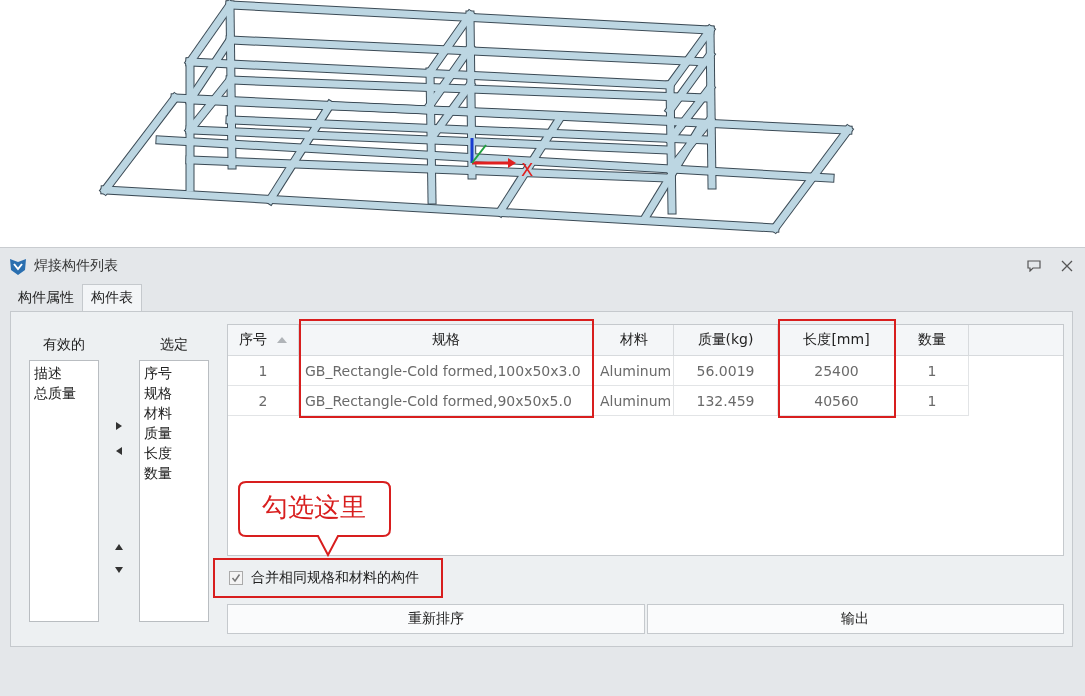  Describe the element at coordinates (64, 345) in the screenshot. I see `list-heading: 有效的` at that location.